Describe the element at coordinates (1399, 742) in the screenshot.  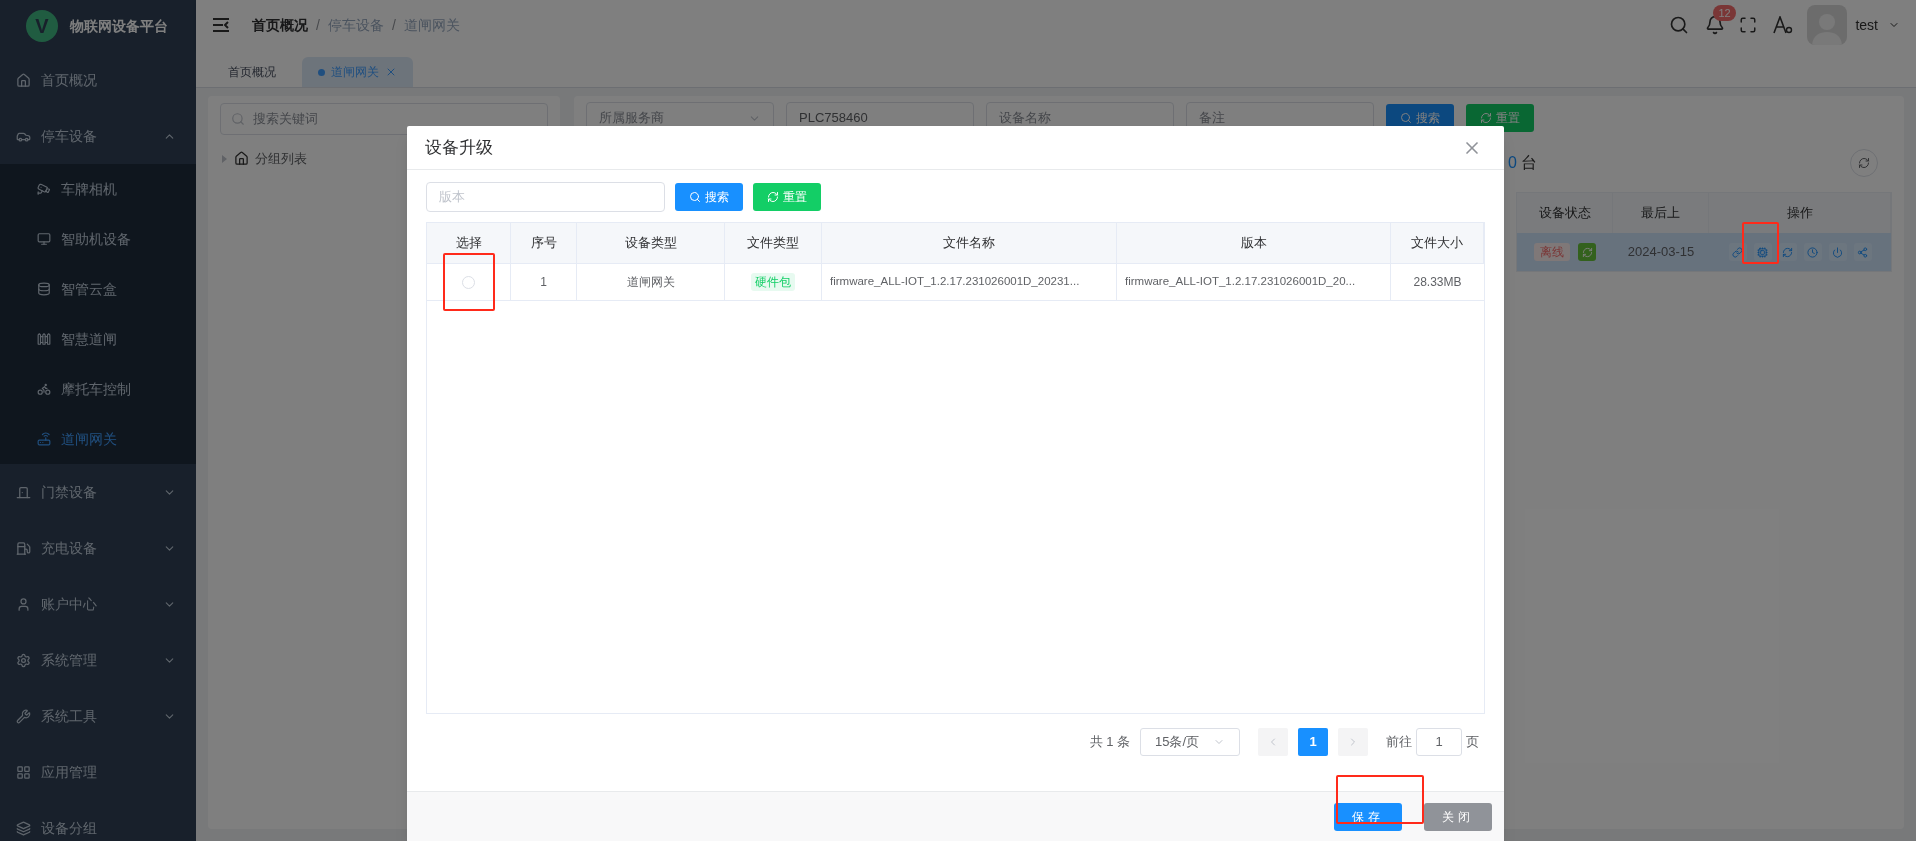
I see `goto-label: 前往` at that location.